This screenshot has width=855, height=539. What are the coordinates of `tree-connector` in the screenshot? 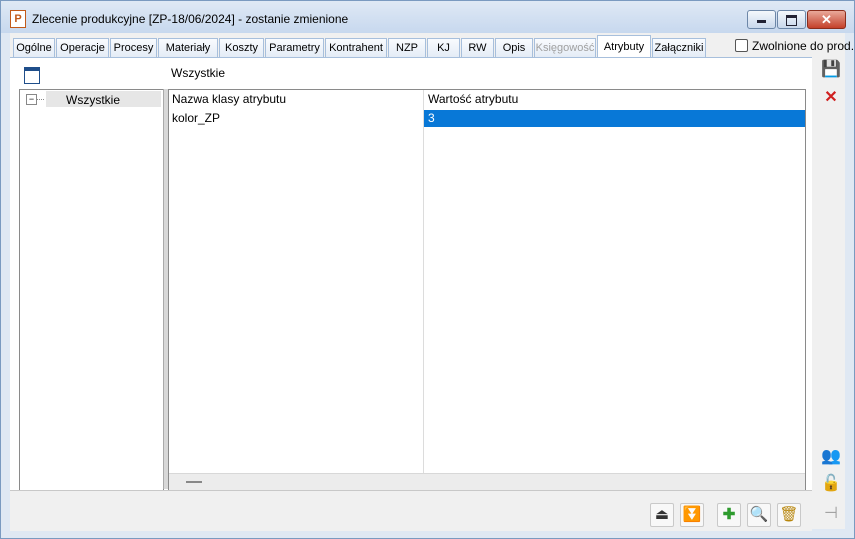 It's located at (40, 99).